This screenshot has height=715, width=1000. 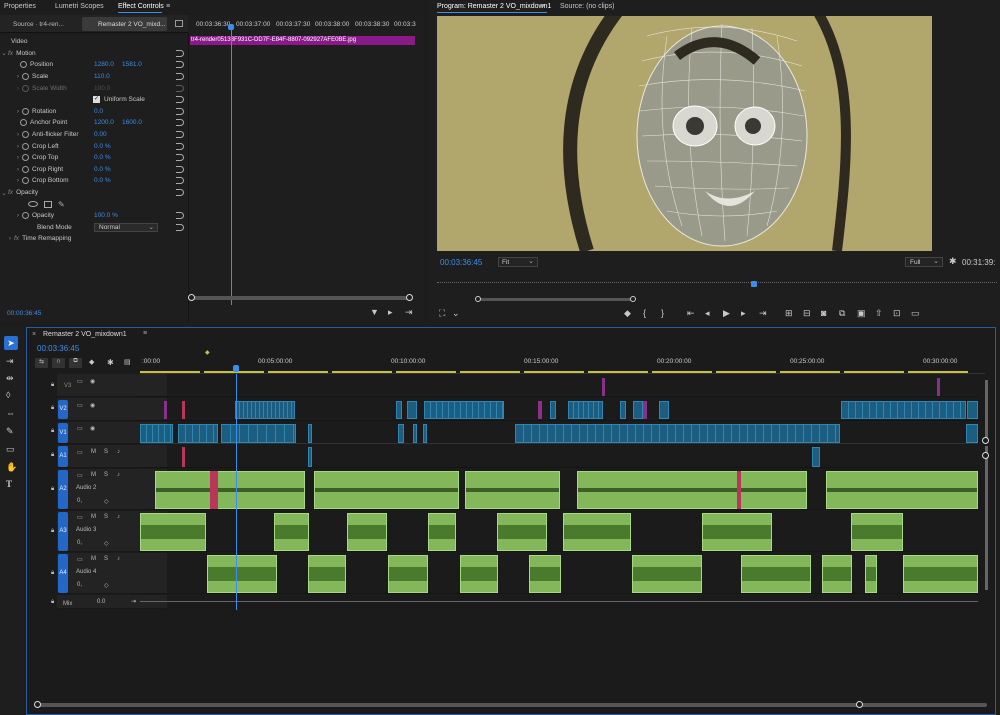 What do you see at coordinates (58, 348) in the screenshot?
I see `timeline-timecode: 00:03:36:45` at bounding box center [58, 348].